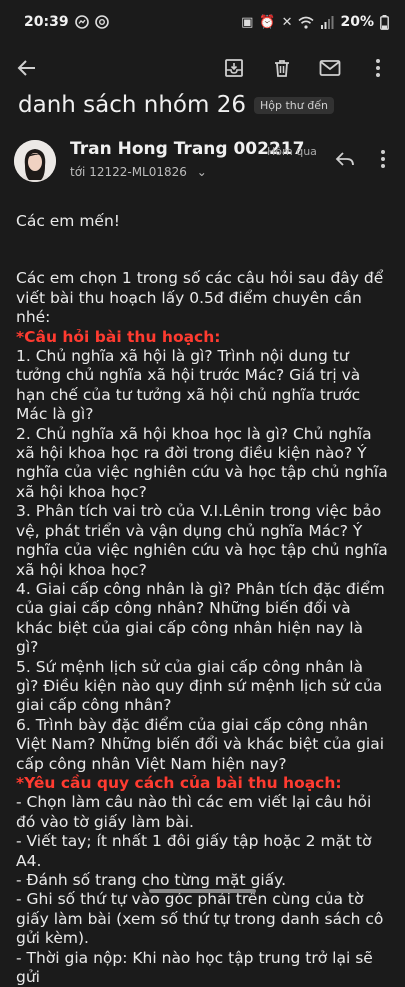 Image resolution: width=405 pixels, height=987 pixels. I want to click on requirement-item: - Đánh số trang cho từng mặt giấy., so click(151, 880).